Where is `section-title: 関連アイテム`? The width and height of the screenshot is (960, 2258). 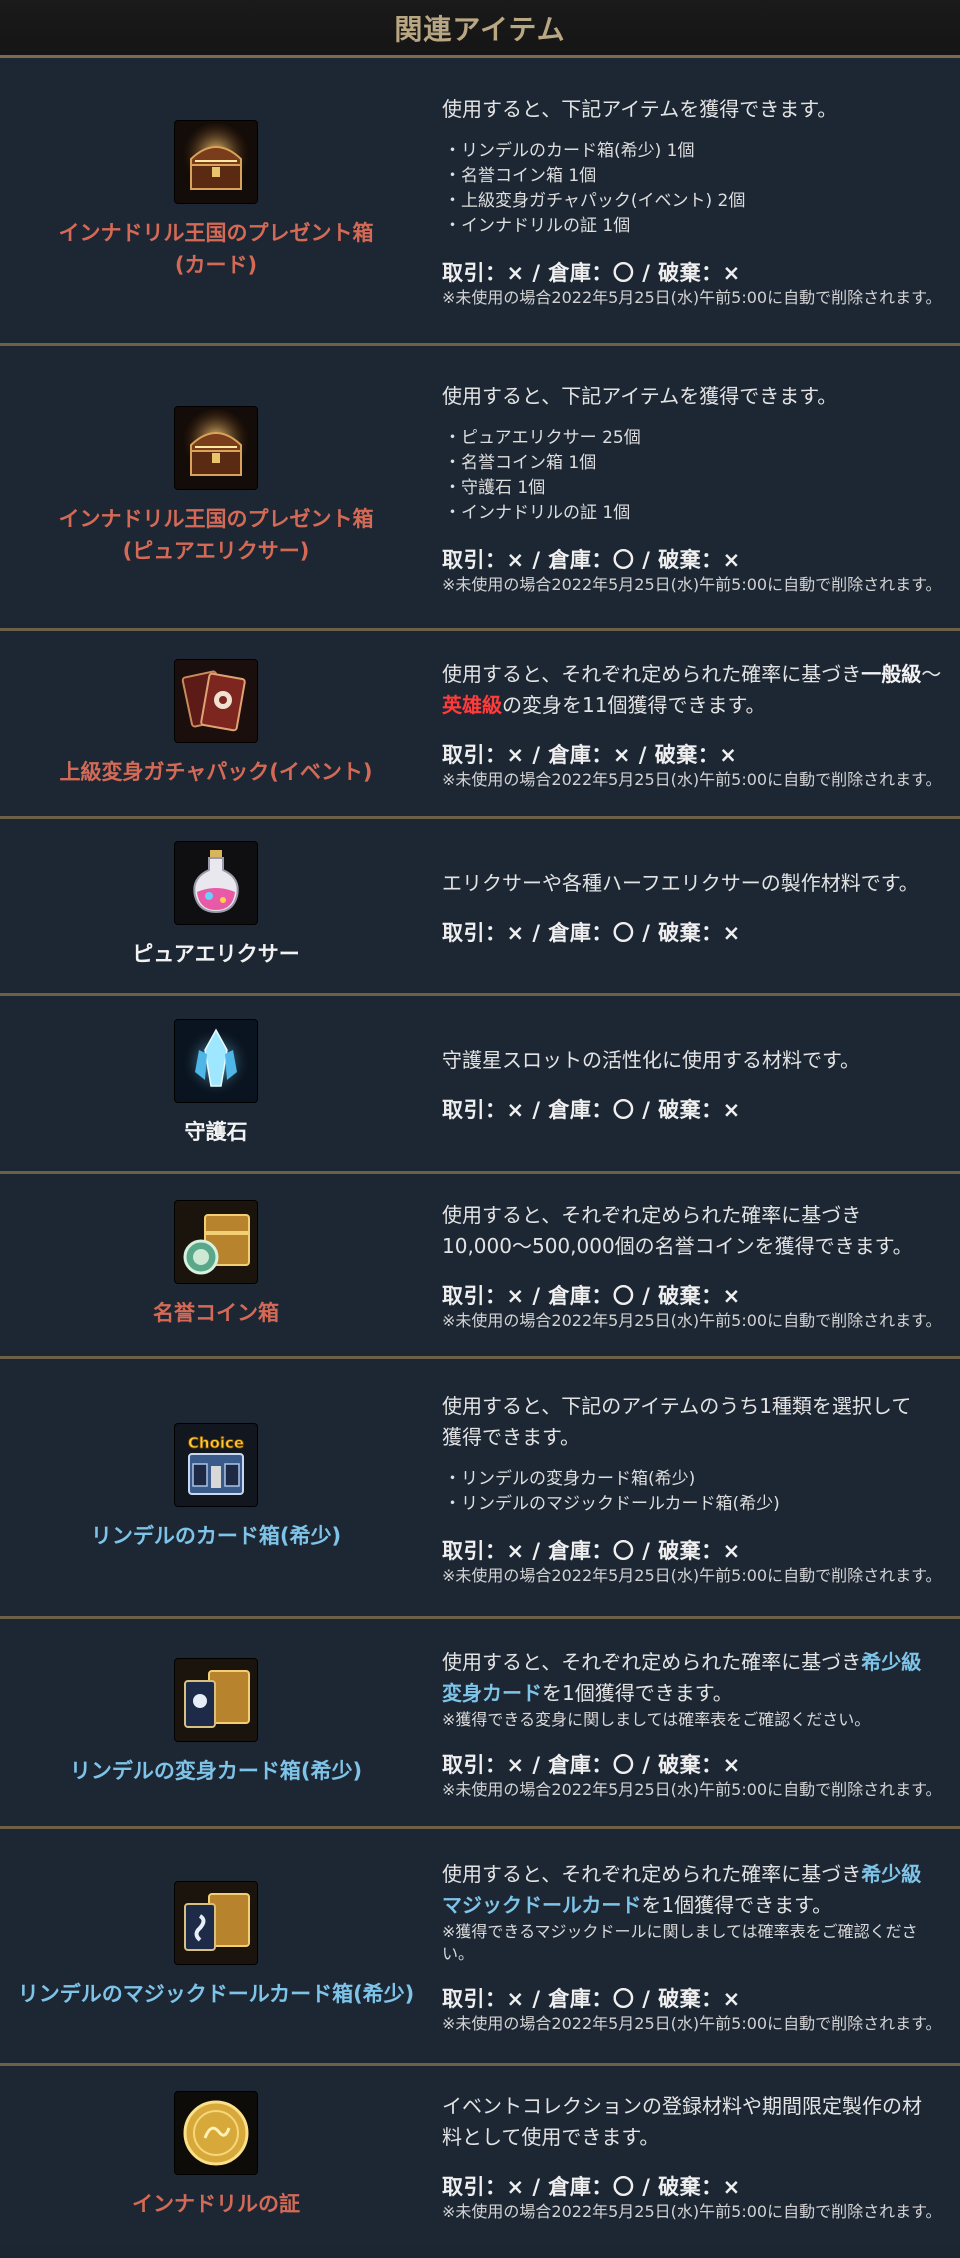 section-title: 関連アイテム is located at coordinates (480, 29).